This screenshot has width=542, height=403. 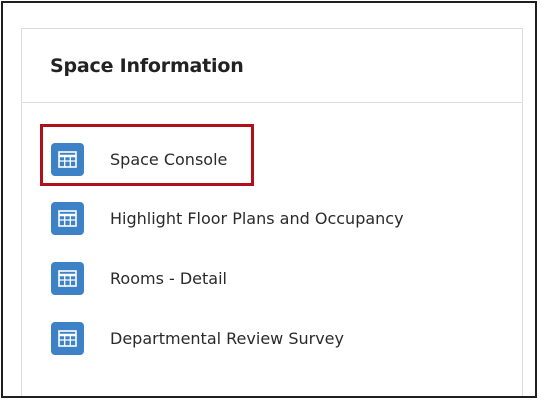 I want to click on report-link-rooms-detail: Rooms - Detail, so click(x=139, y=278).